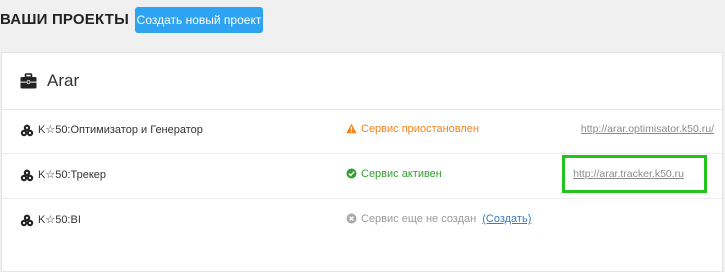 This screenshot has height=272, width=725. What do you see at coordinates (64, 19) in the screenshot?
I see `page-title: ВАШИ ПРОЕКТЫ` at bounding box center [64, 19].